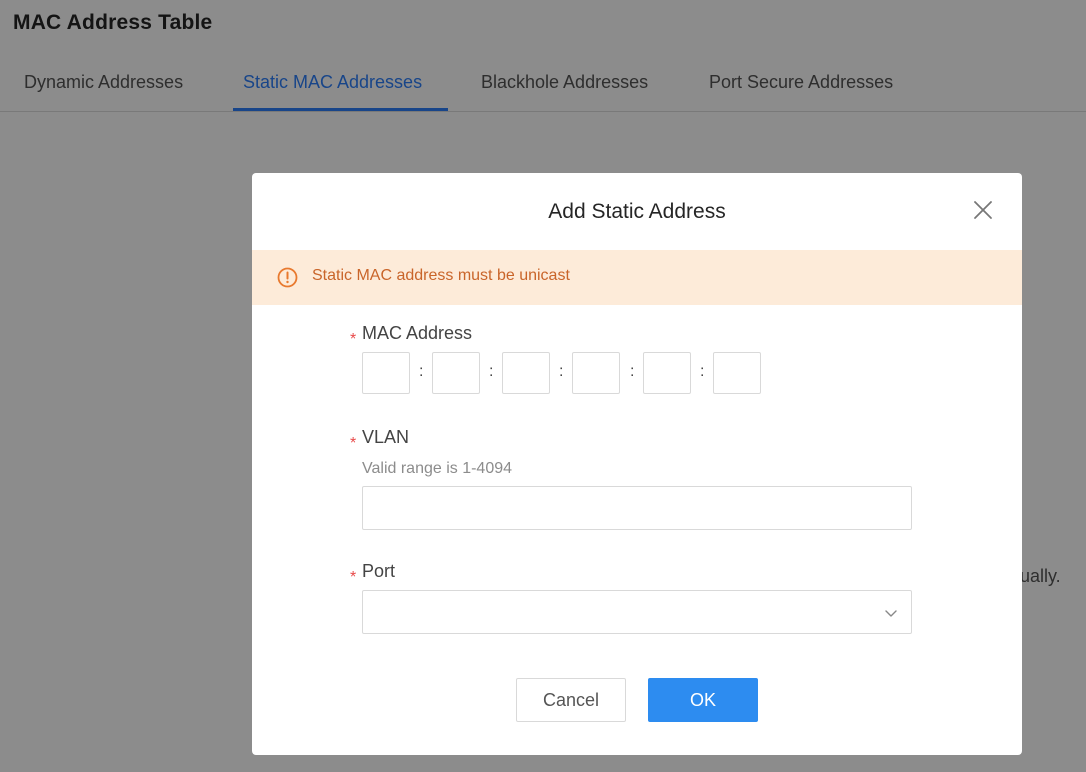 This screenshot has height=772, width=1086. I want to click on mac-octet-3-input, so click(526, 373).